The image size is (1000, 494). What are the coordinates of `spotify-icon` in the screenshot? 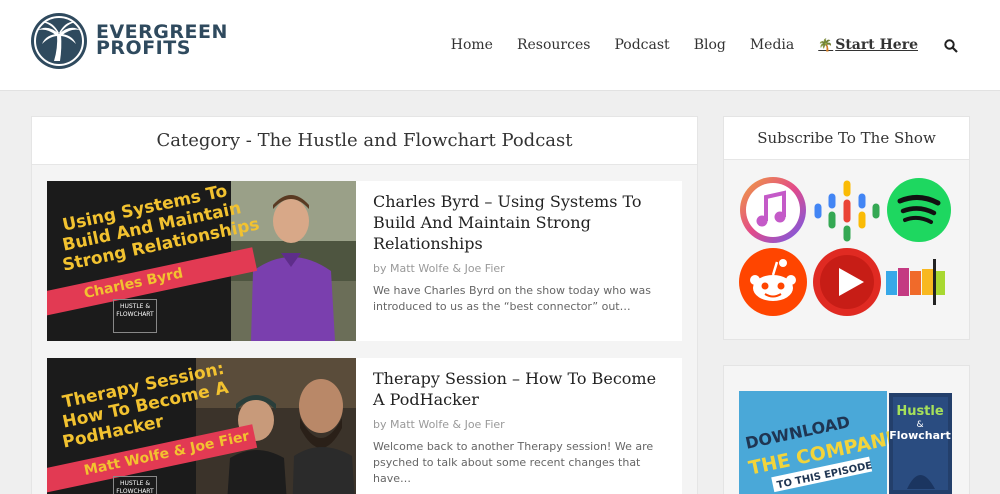 It's located at (919, 210).